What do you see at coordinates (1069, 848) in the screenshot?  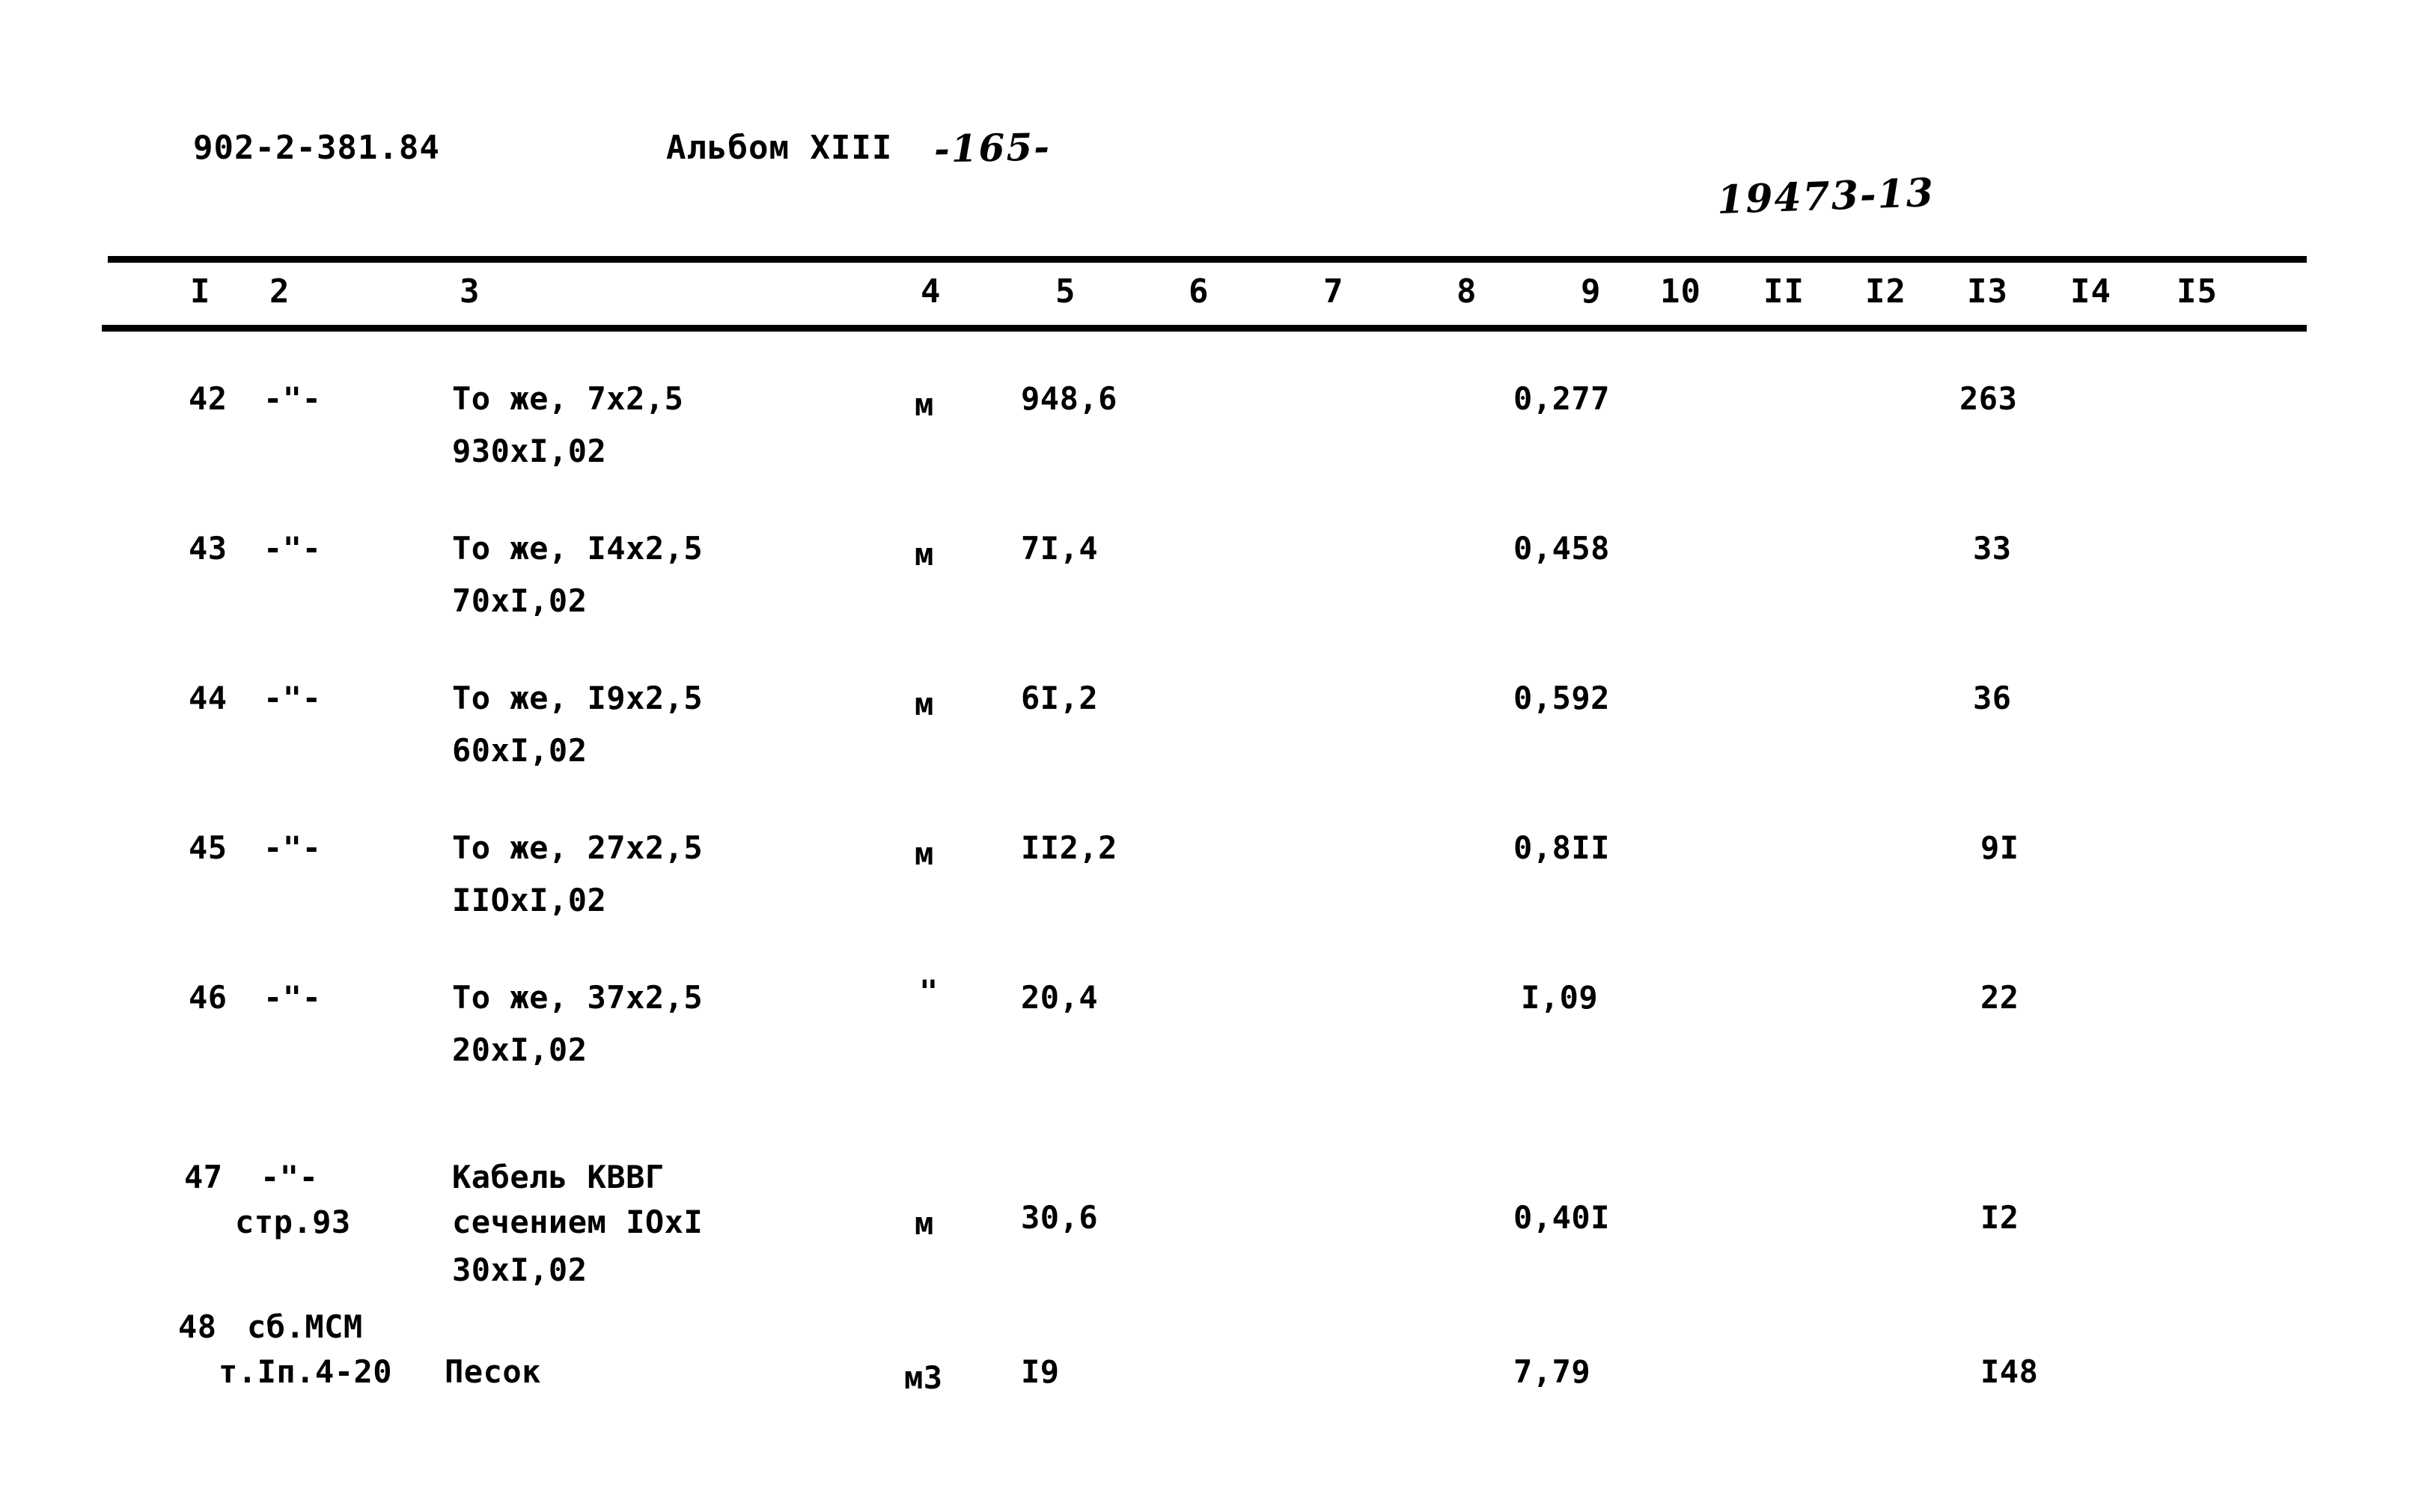 I see `row-quantity: II2,2` at bounding box center [1069, 848].